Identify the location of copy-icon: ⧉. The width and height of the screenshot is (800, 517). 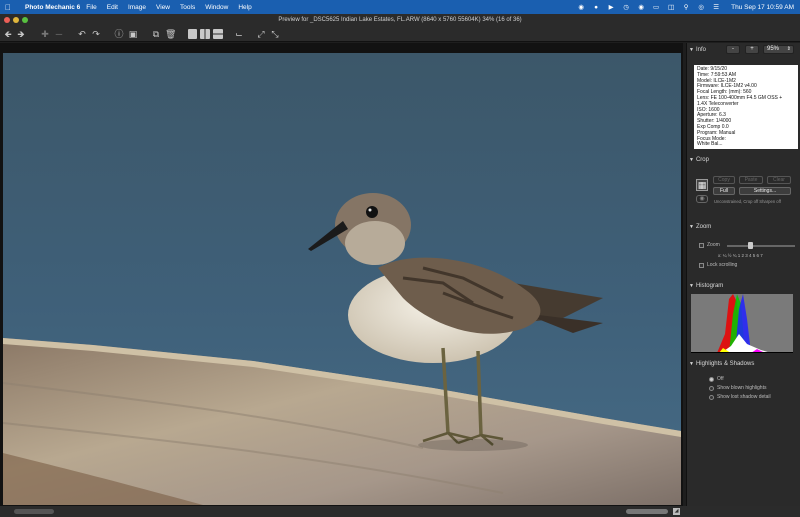
(156, 34).